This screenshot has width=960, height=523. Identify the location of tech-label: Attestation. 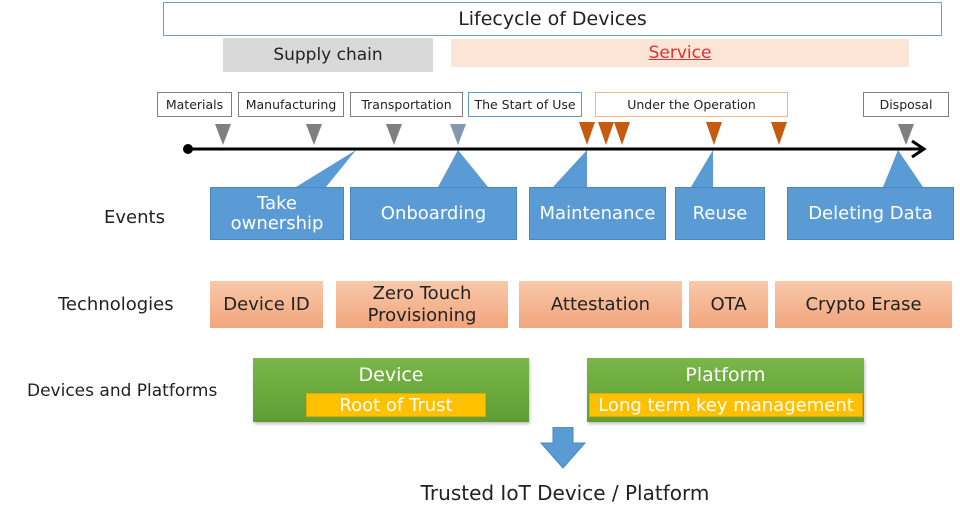
(600, 304).